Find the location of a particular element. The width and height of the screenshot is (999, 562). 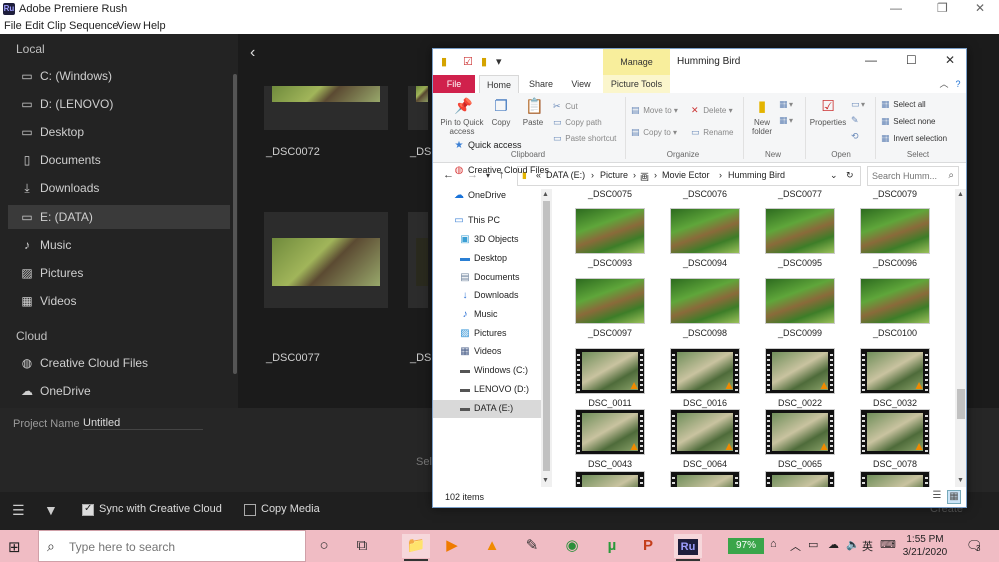

ime-indicator: 英 is located at coordinates (867, 546).